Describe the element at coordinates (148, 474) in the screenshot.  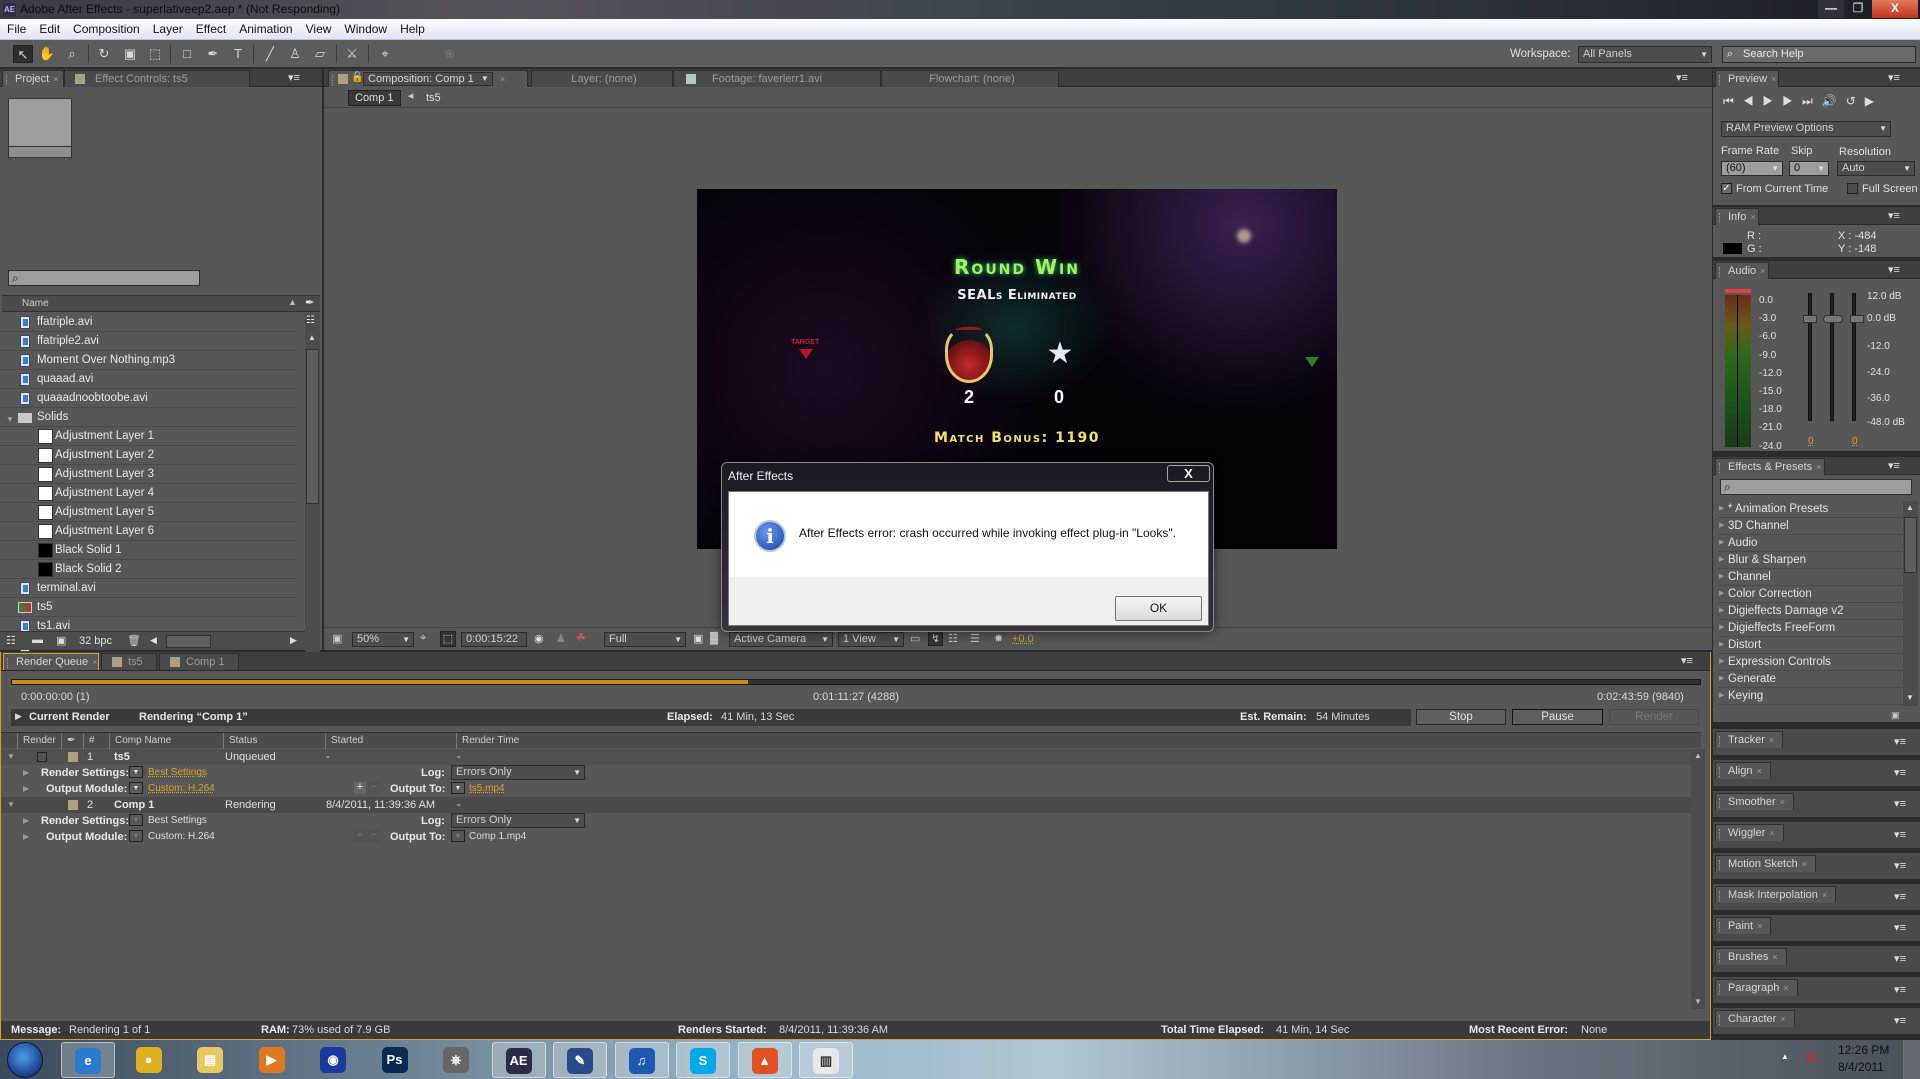
I see `project-item: Adjustment Layer 3` at that location.